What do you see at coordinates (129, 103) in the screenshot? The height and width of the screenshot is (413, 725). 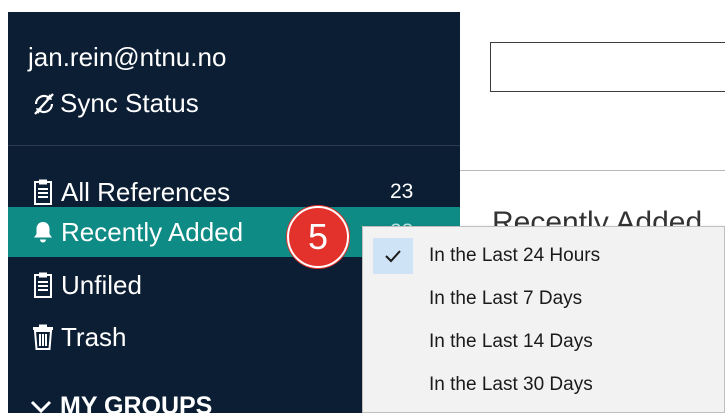 I see `sync-status-label: Sync Status` at bounding box center [129, 103].